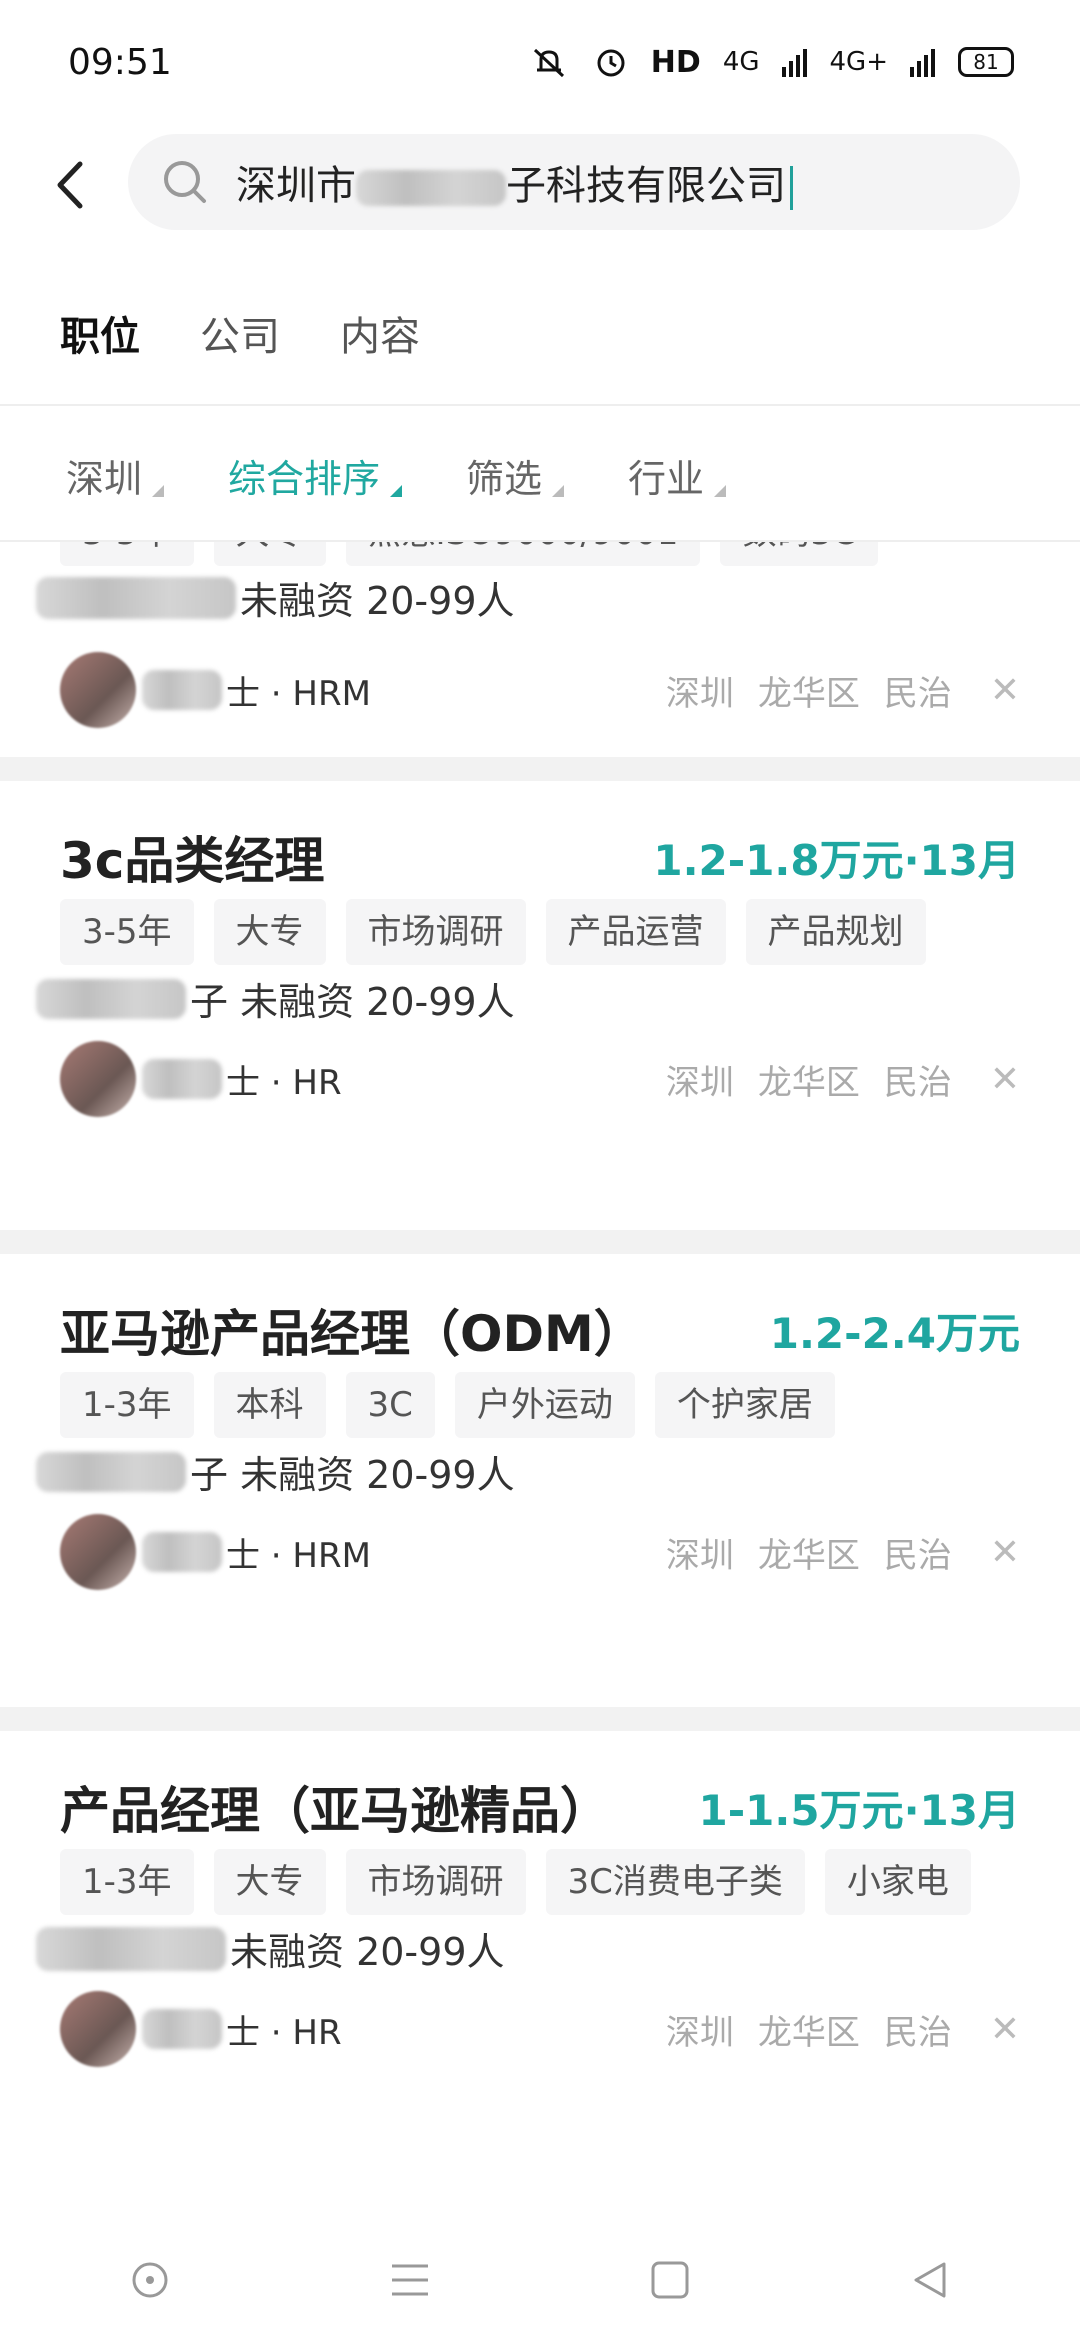 The width and height of the screenshot is (1080, 2340). What do you see at coordinates (799, 554) in the screenshot?
I see `tag: 数码3C` at bounding box center [799, 554].